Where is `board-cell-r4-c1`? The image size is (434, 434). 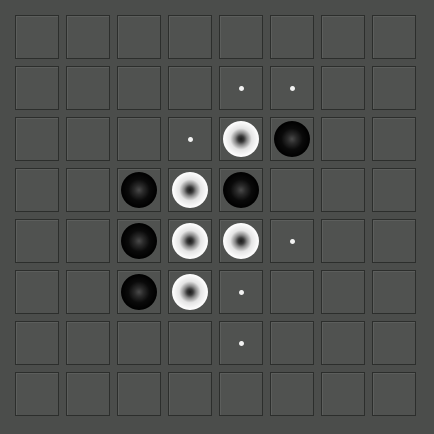 board-cell-r4-c1 is located at coordinates (37, 190).